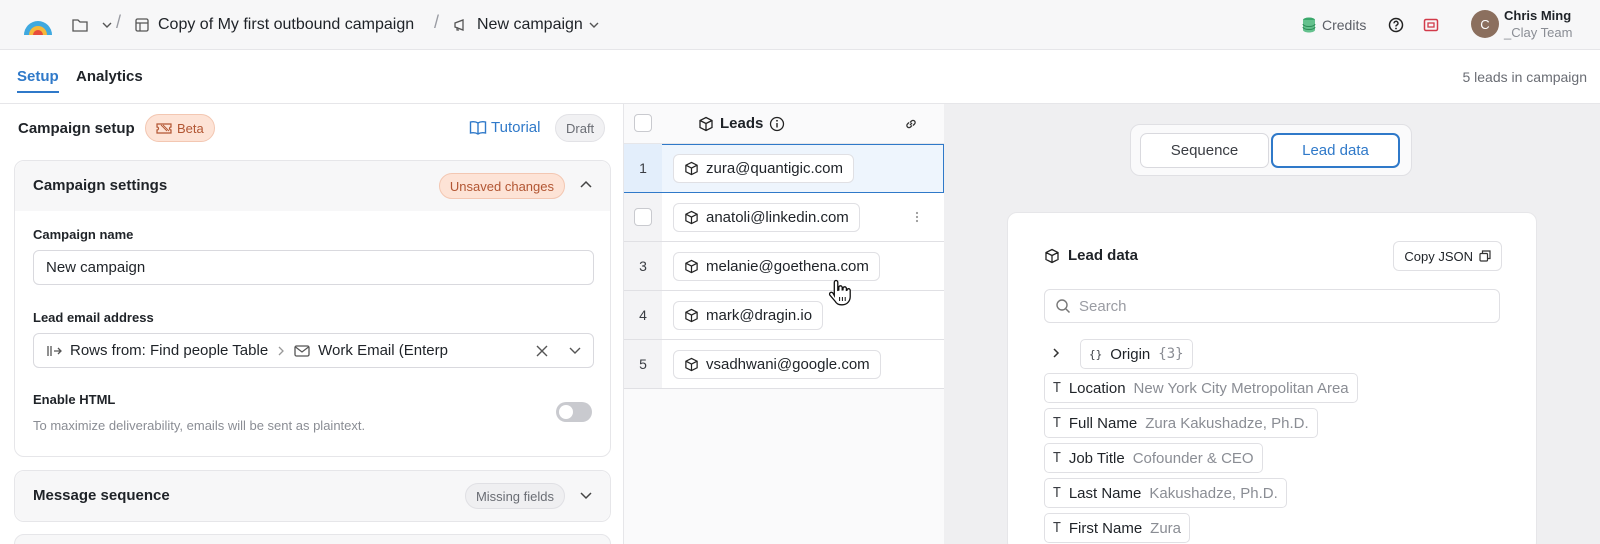  What do you see at coordinates (643, 364) in the screenshot?
I see `row-index: 5` at bounding box center [643, 364].